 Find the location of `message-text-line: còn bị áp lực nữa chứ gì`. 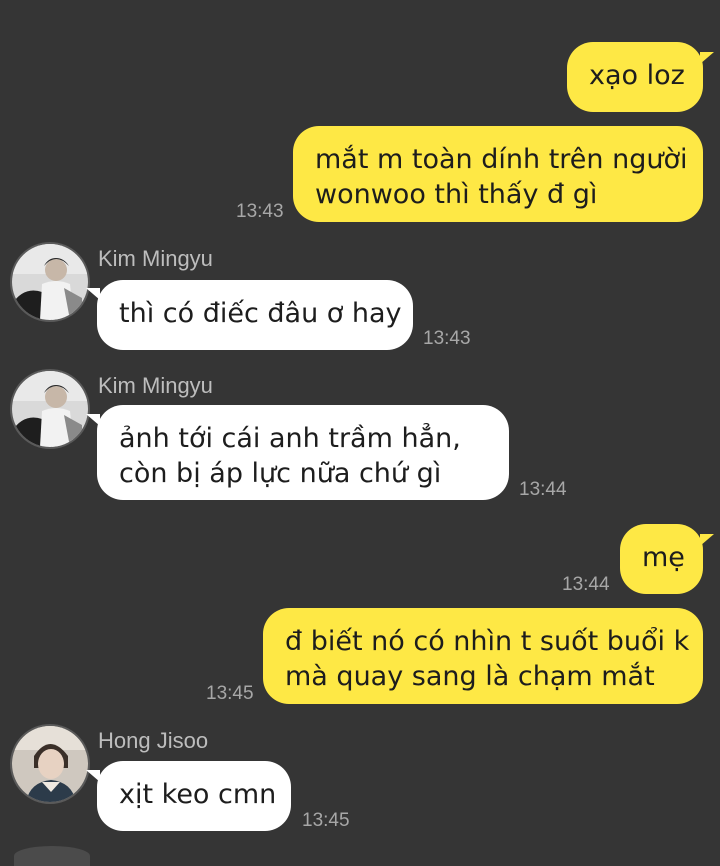

message-text-line: còn bị áp lực nữa chứ gì is located at coordinates (280, 473).